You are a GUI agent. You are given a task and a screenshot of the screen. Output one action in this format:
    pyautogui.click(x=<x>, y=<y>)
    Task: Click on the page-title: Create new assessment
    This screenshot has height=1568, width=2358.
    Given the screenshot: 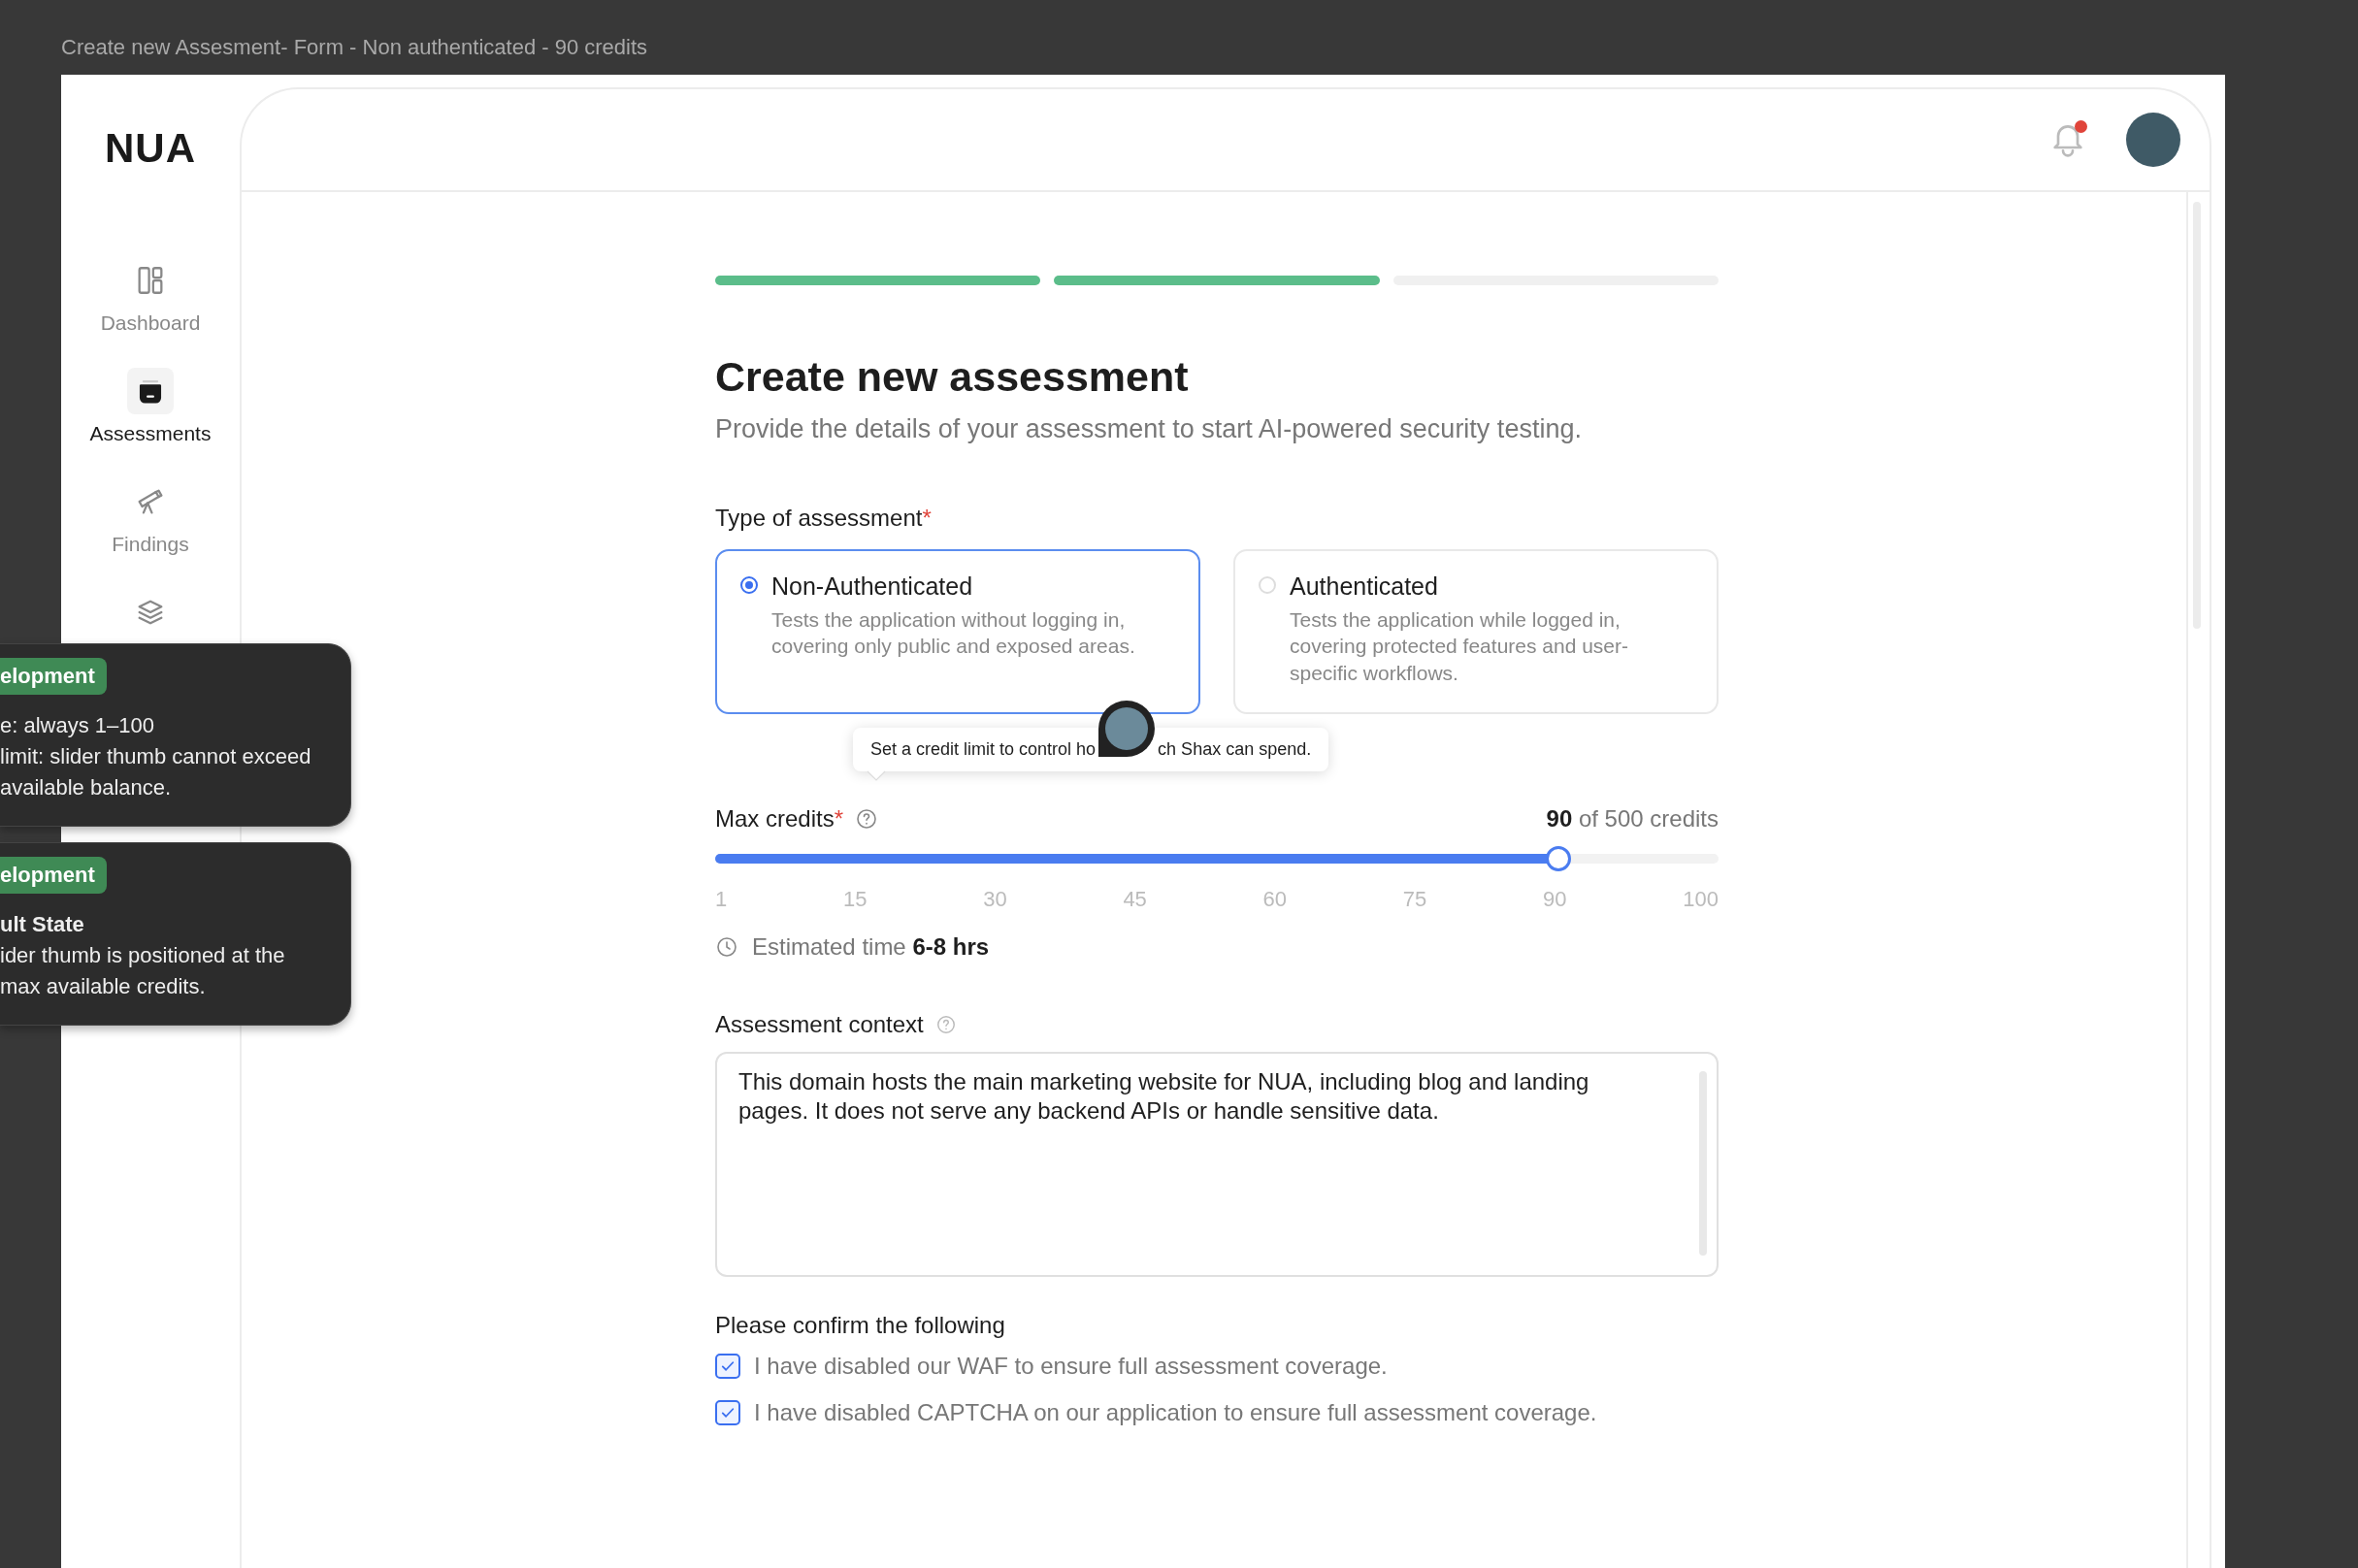 What is the action you would take?
    pyautogui.click(x=952, y=377)
    